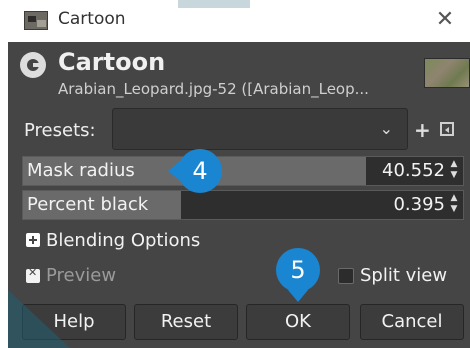 This screenshot has width=470, height=348. I want to click on reset-button: Reset, so click(186, 322).